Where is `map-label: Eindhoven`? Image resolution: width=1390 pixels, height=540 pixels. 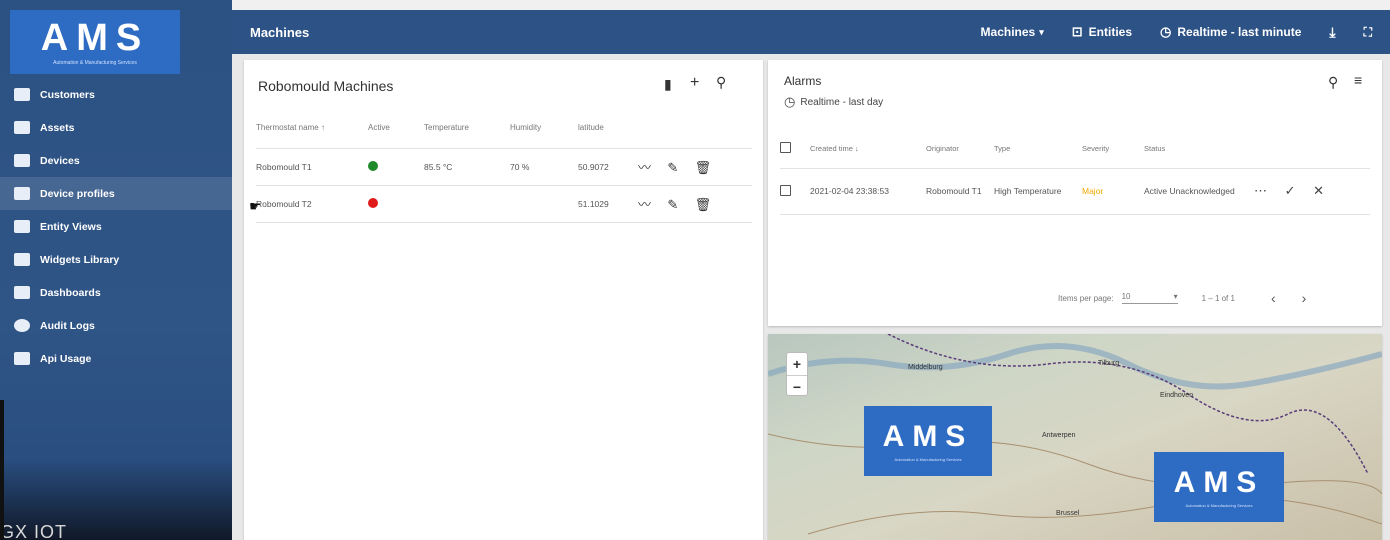 map-label: Eindhoven is located at coordinates (1177, 395).